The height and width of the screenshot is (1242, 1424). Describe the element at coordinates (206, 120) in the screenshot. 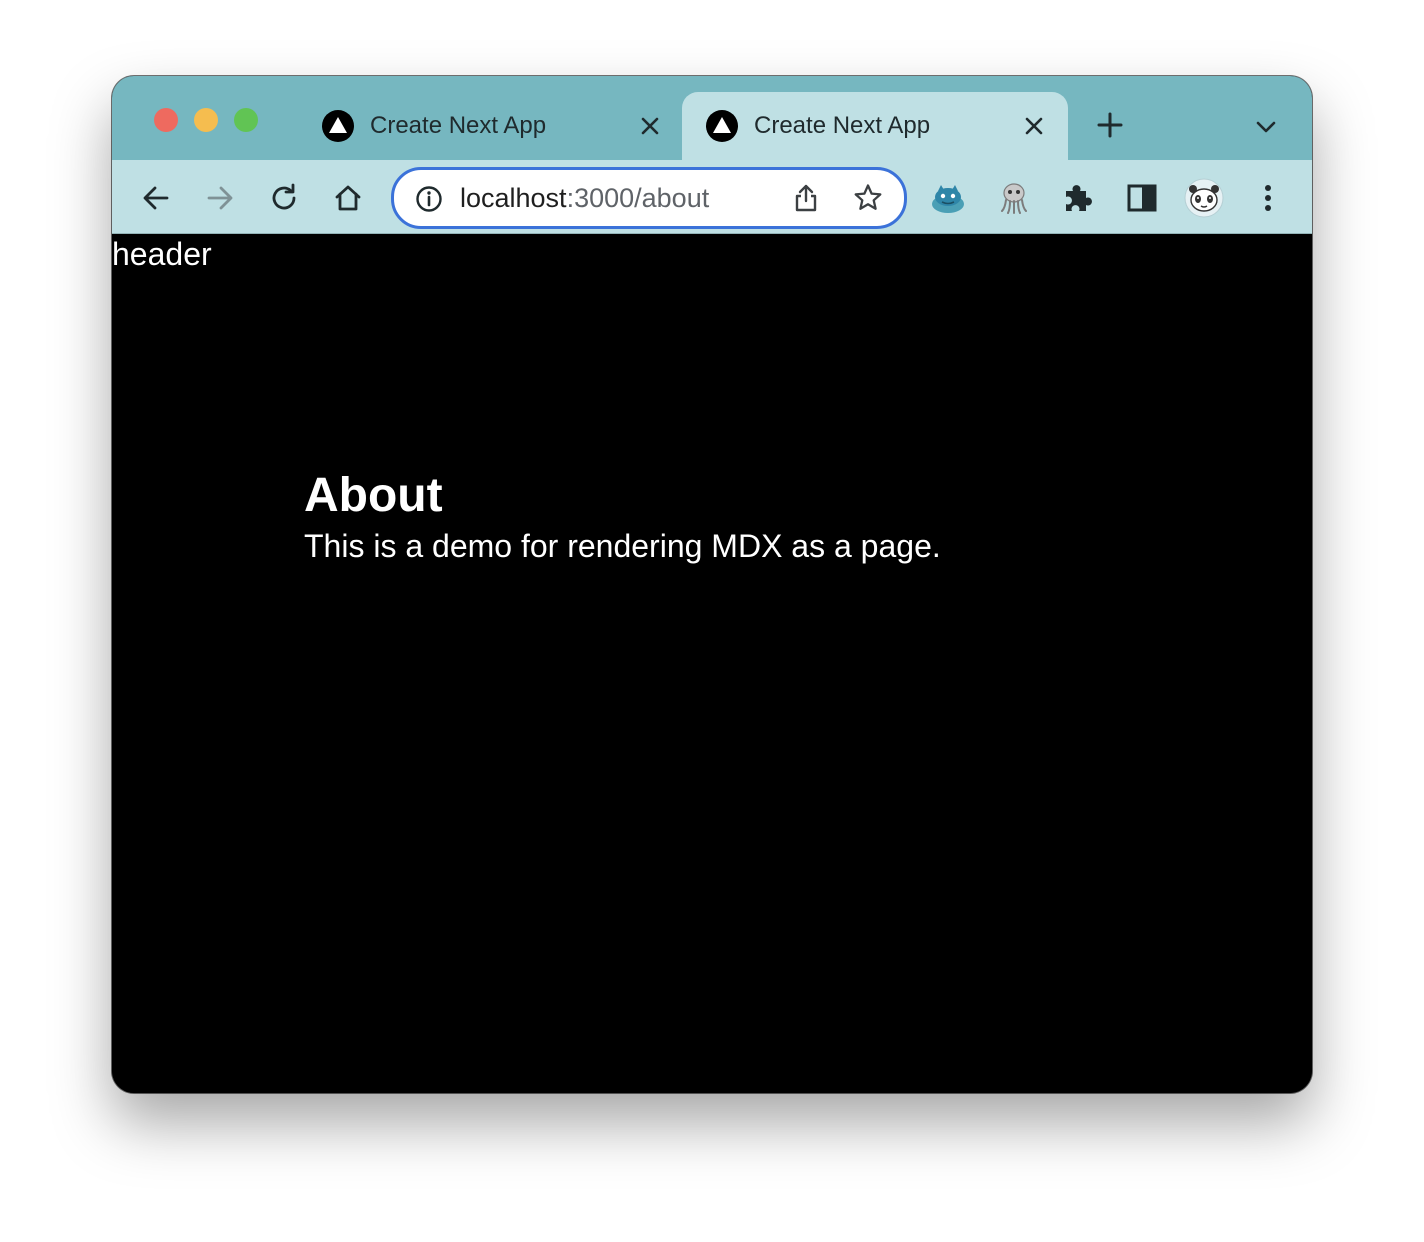

I see `minimize-window-button` at that location.